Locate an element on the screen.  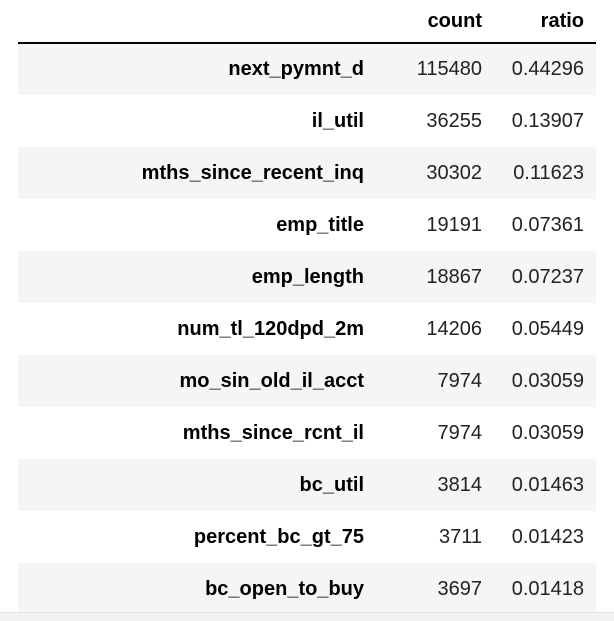
row-index-label: emp_title is located at coordinates (320, 224).